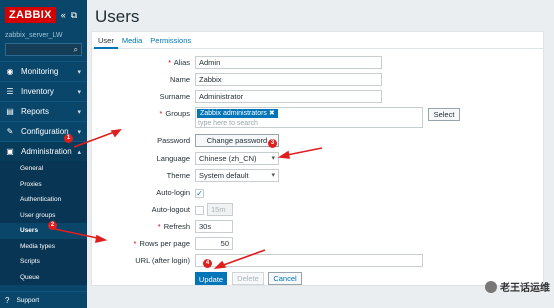 This screenshot has height=308, width=554. Describe the element at coordinates (40, 71) in the screenshot. I see `menu-item-label: Monitoring` at that location.